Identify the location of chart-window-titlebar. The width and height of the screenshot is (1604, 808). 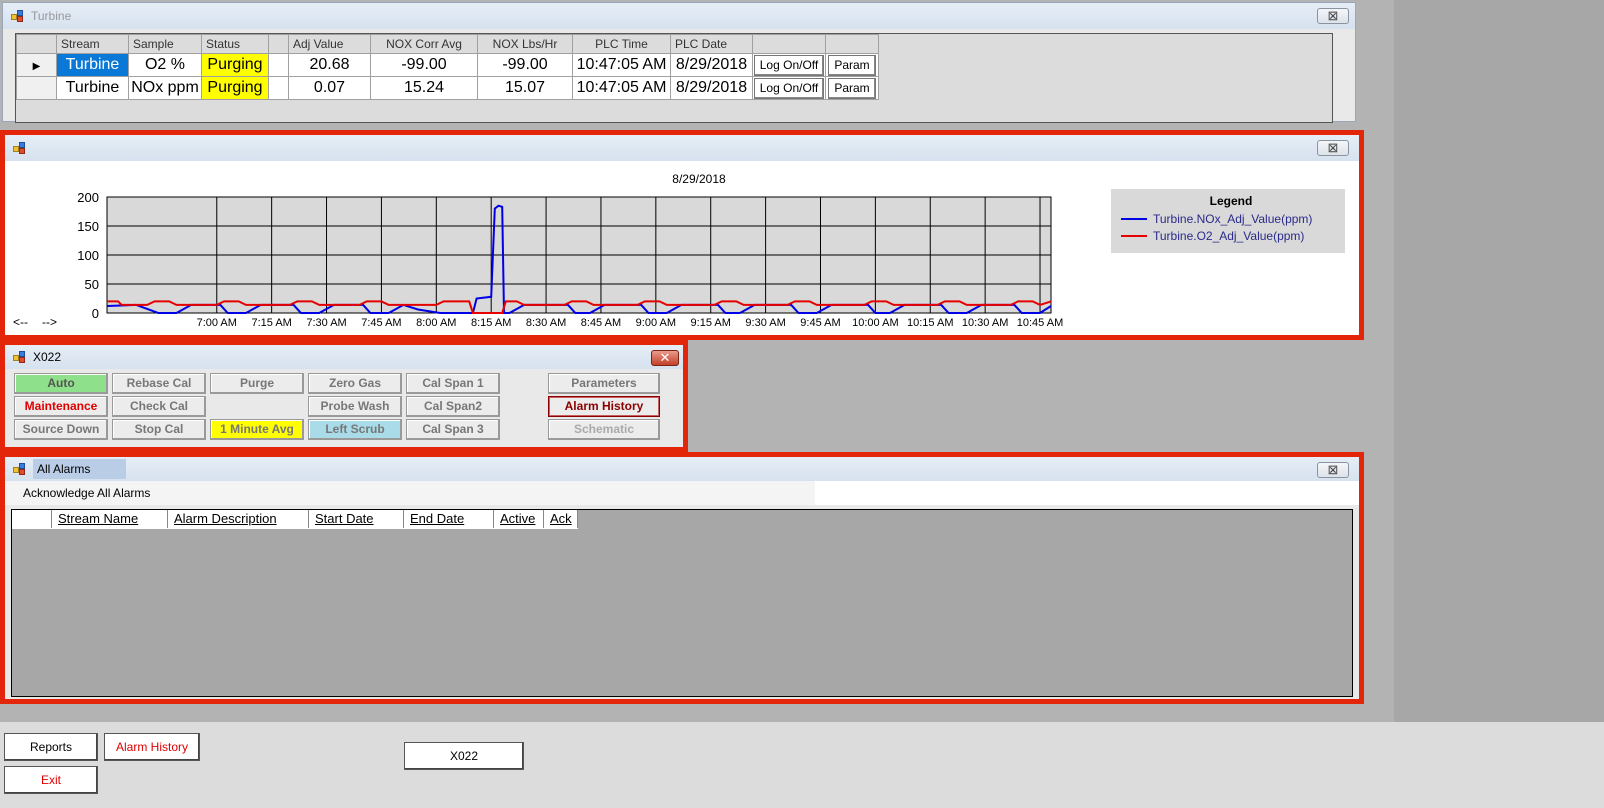
(682, 148).